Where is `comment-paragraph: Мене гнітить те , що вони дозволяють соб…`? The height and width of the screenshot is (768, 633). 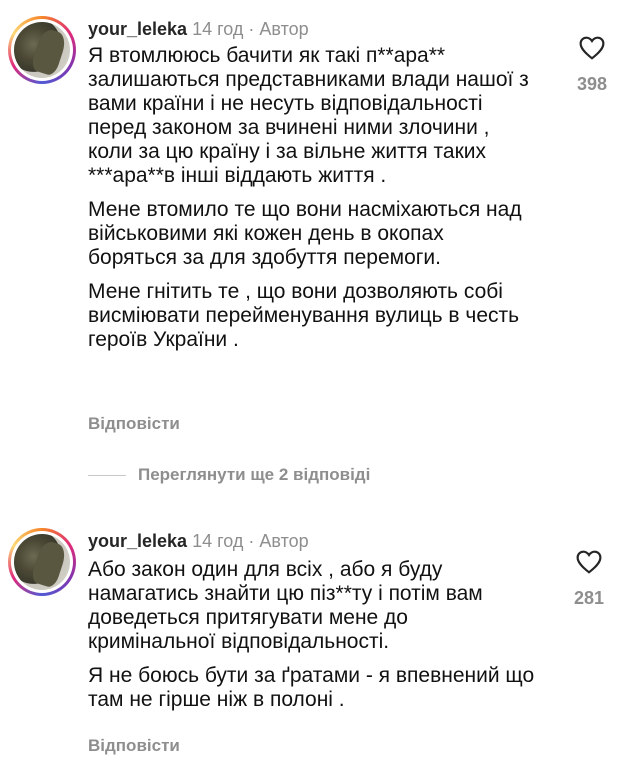
comment-paragraph: Мене гнітить те , що вони дозволяють соб… is located at coordinates (304, 315).